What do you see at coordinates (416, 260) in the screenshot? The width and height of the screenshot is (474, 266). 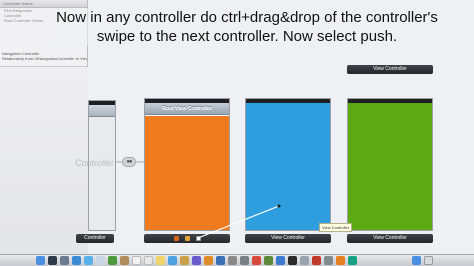 I see `downloads-icon` at bounding box center [416, 260].